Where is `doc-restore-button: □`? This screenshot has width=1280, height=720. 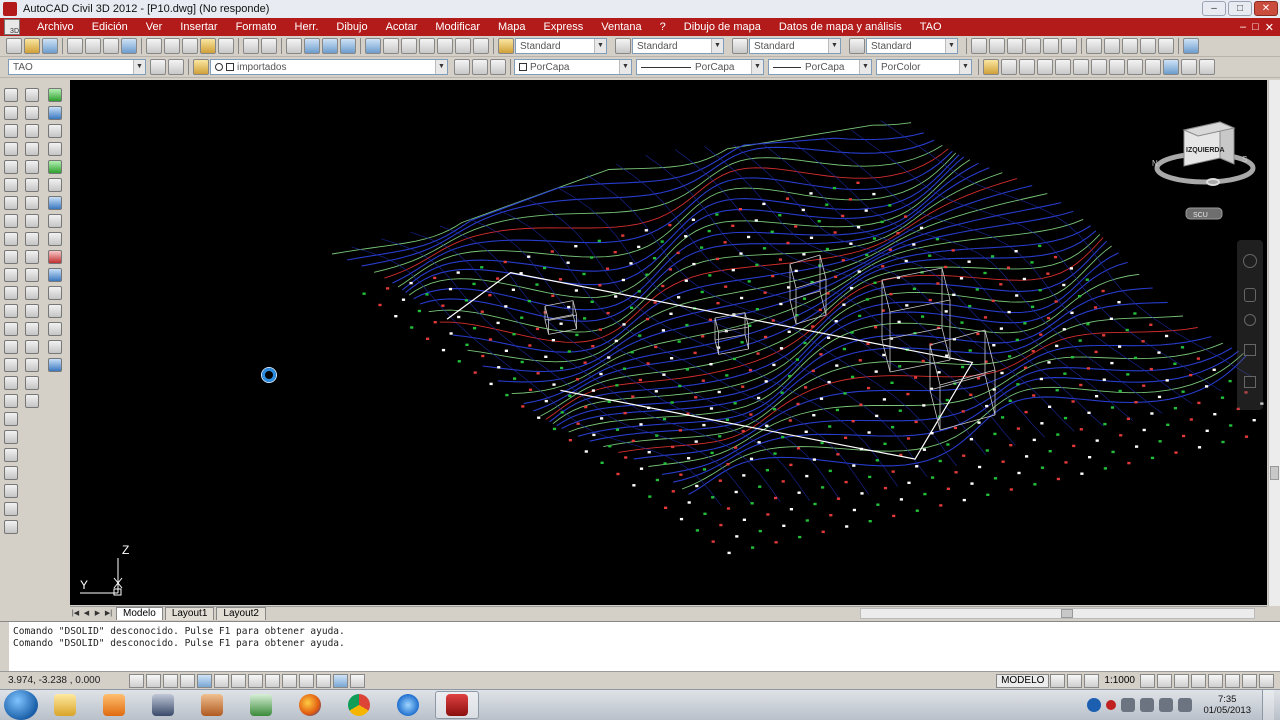 doc-restore-button: □ is located at coordinates (1255, 27).